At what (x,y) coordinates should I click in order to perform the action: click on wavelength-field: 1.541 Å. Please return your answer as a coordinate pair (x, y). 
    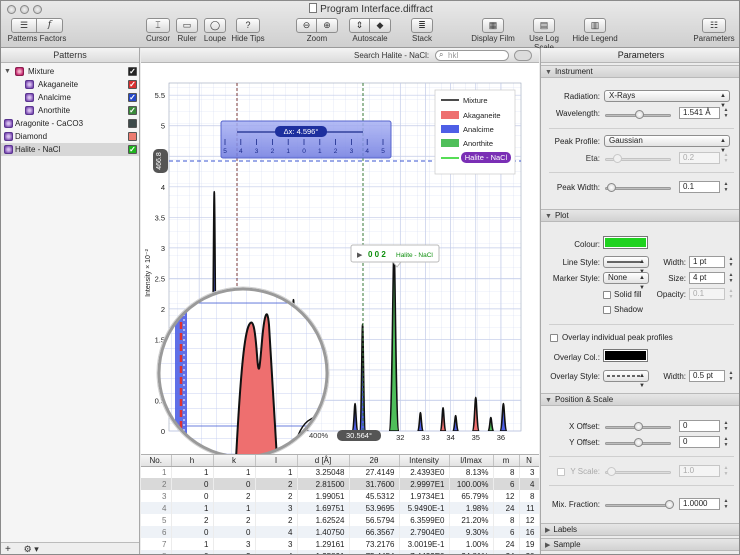
    Looking at the image, I should click on (699, 113).